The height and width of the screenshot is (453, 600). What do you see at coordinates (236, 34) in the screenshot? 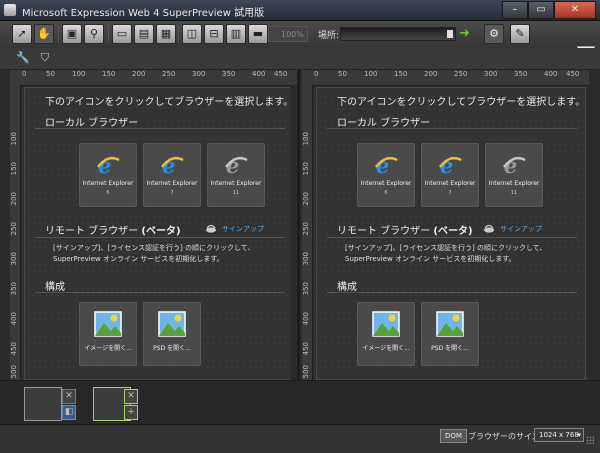
I see `layout-a-icon: ▥` at bounding box center [236, 34].